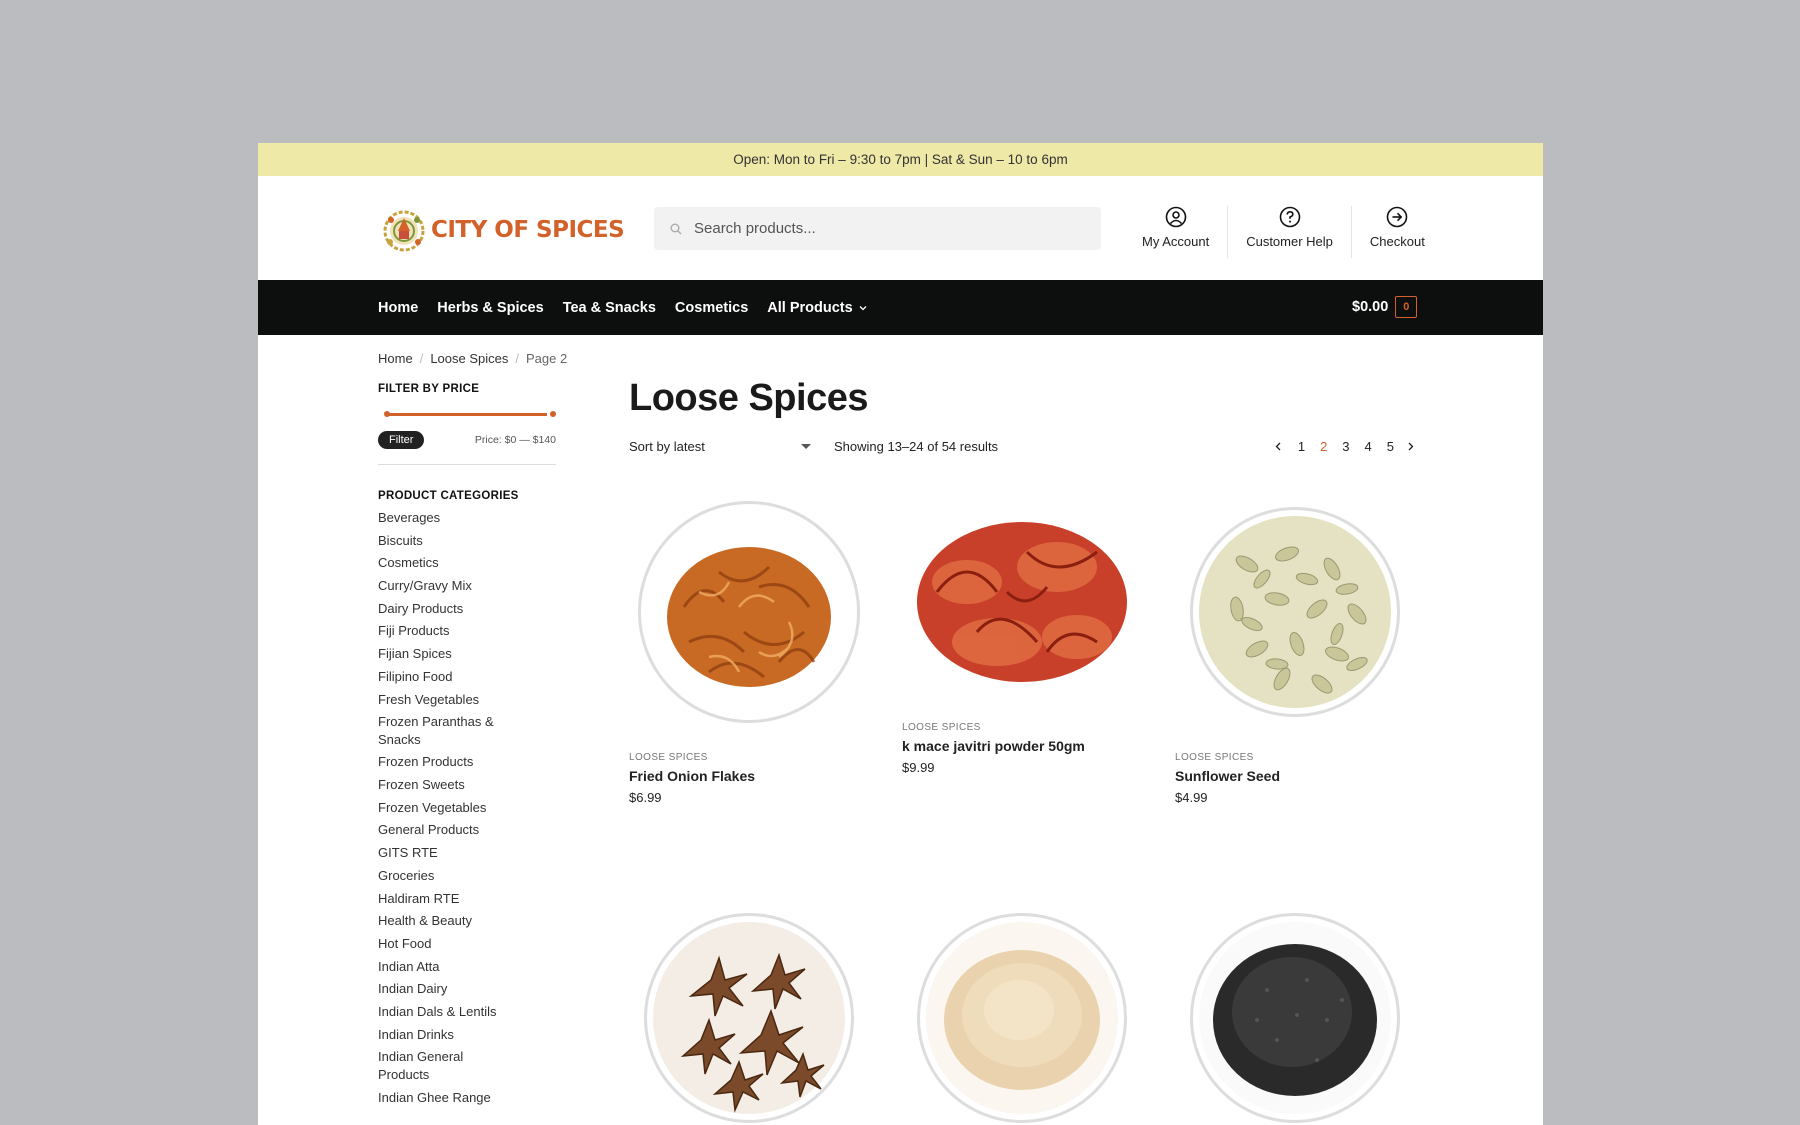 This screenshot has width=1800, height=1125. I want to click on my-account-link: My Account, so click(1175, 232).